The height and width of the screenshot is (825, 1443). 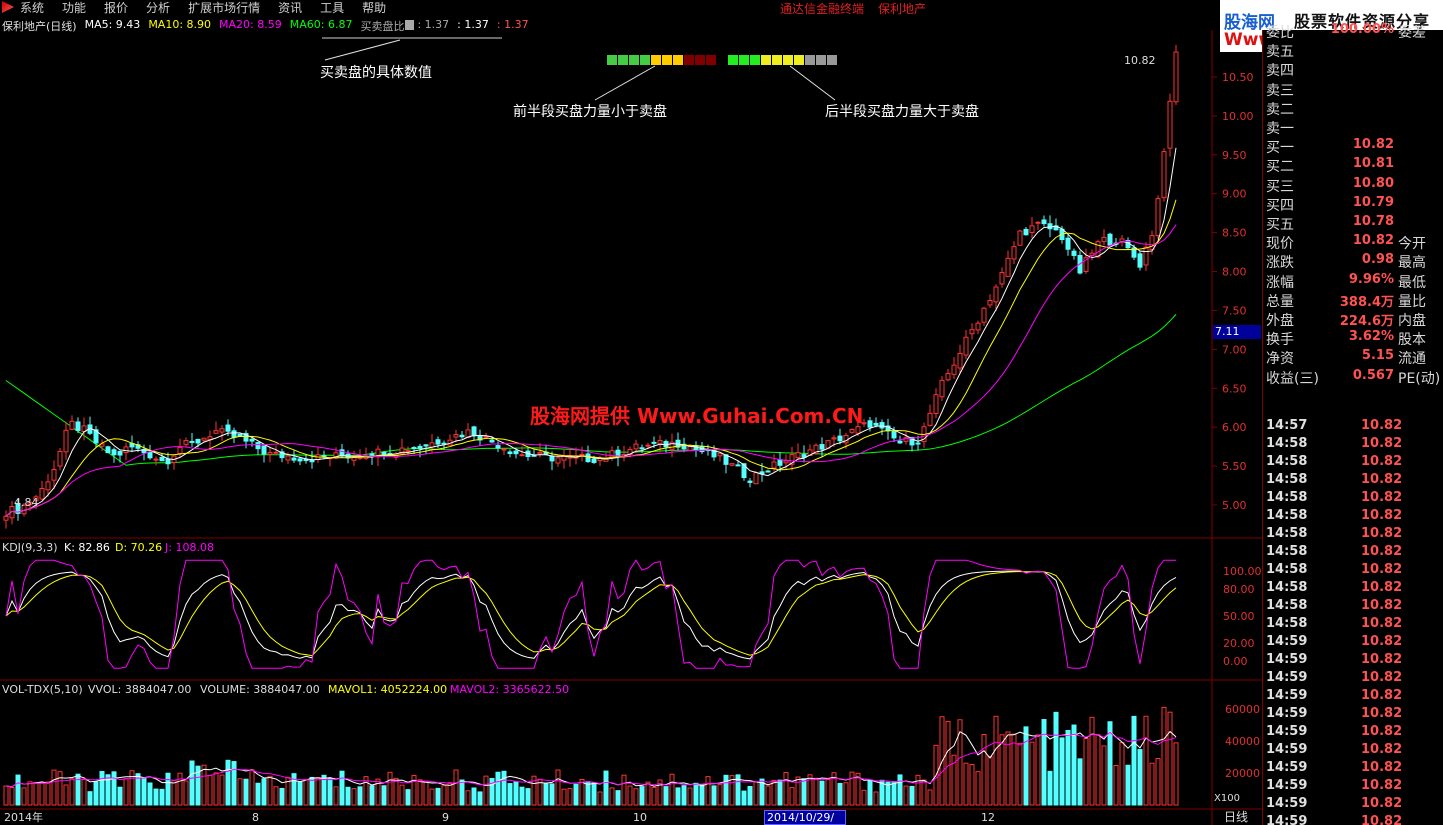 What do you see at coordinates (590, 614) in the screenshot?
I see `kdj-j-line` at bounding box center [590, 614].